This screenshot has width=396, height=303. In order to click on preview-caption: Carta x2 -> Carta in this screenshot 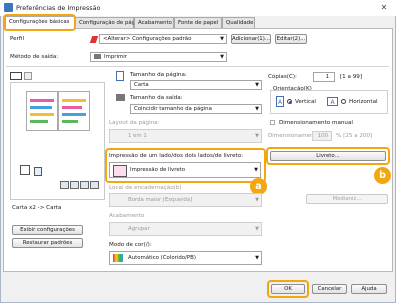, I will do `click(37, 208)`.